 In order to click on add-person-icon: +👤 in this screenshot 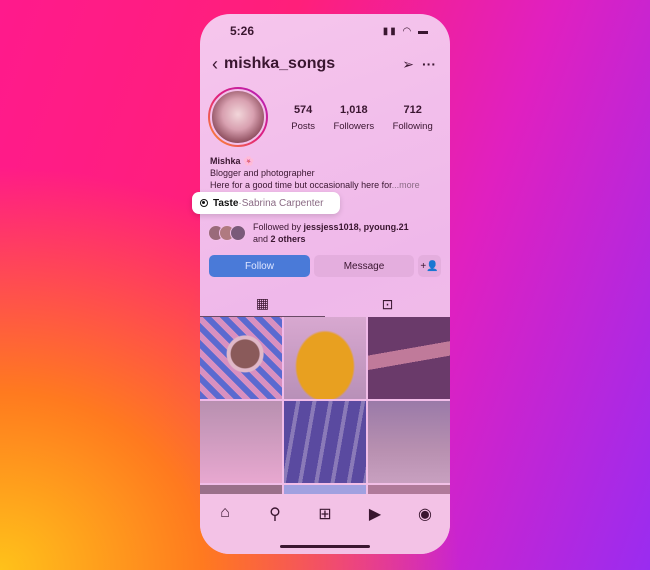, I will do `click(429, 266)`.